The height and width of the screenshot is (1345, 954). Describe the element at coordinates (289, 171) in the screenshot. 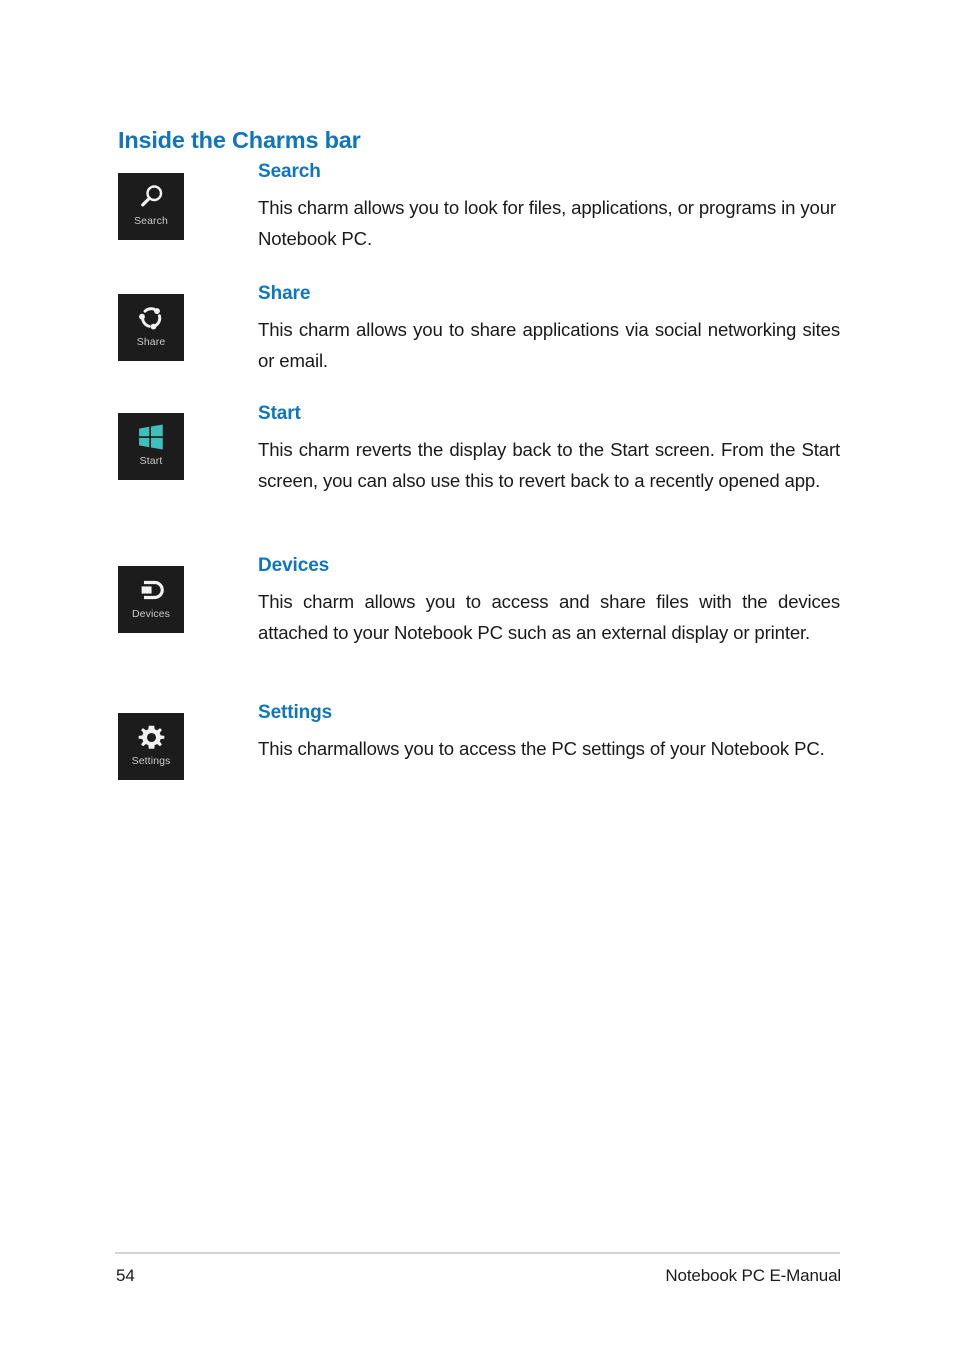

I see `charm-title: Search` at that location.